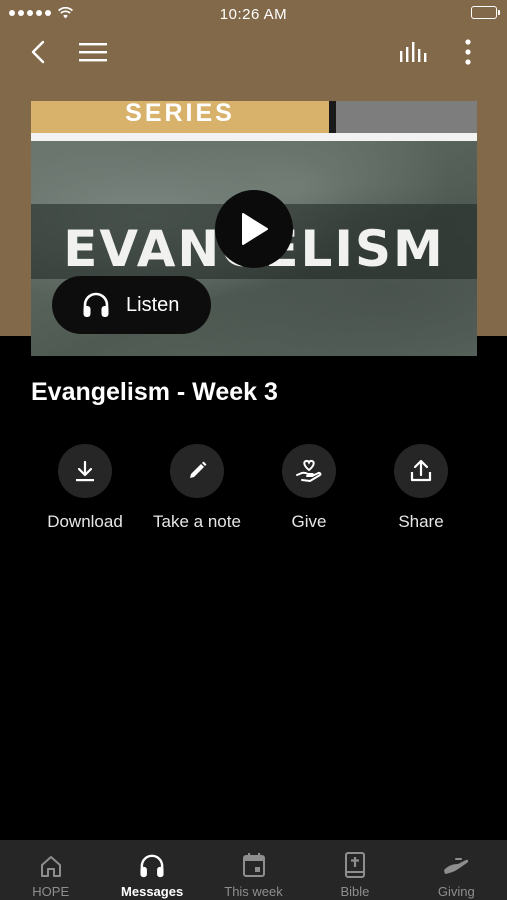 The image size is (507, 900). I want to click on give-action: Give, so click(309, 488).